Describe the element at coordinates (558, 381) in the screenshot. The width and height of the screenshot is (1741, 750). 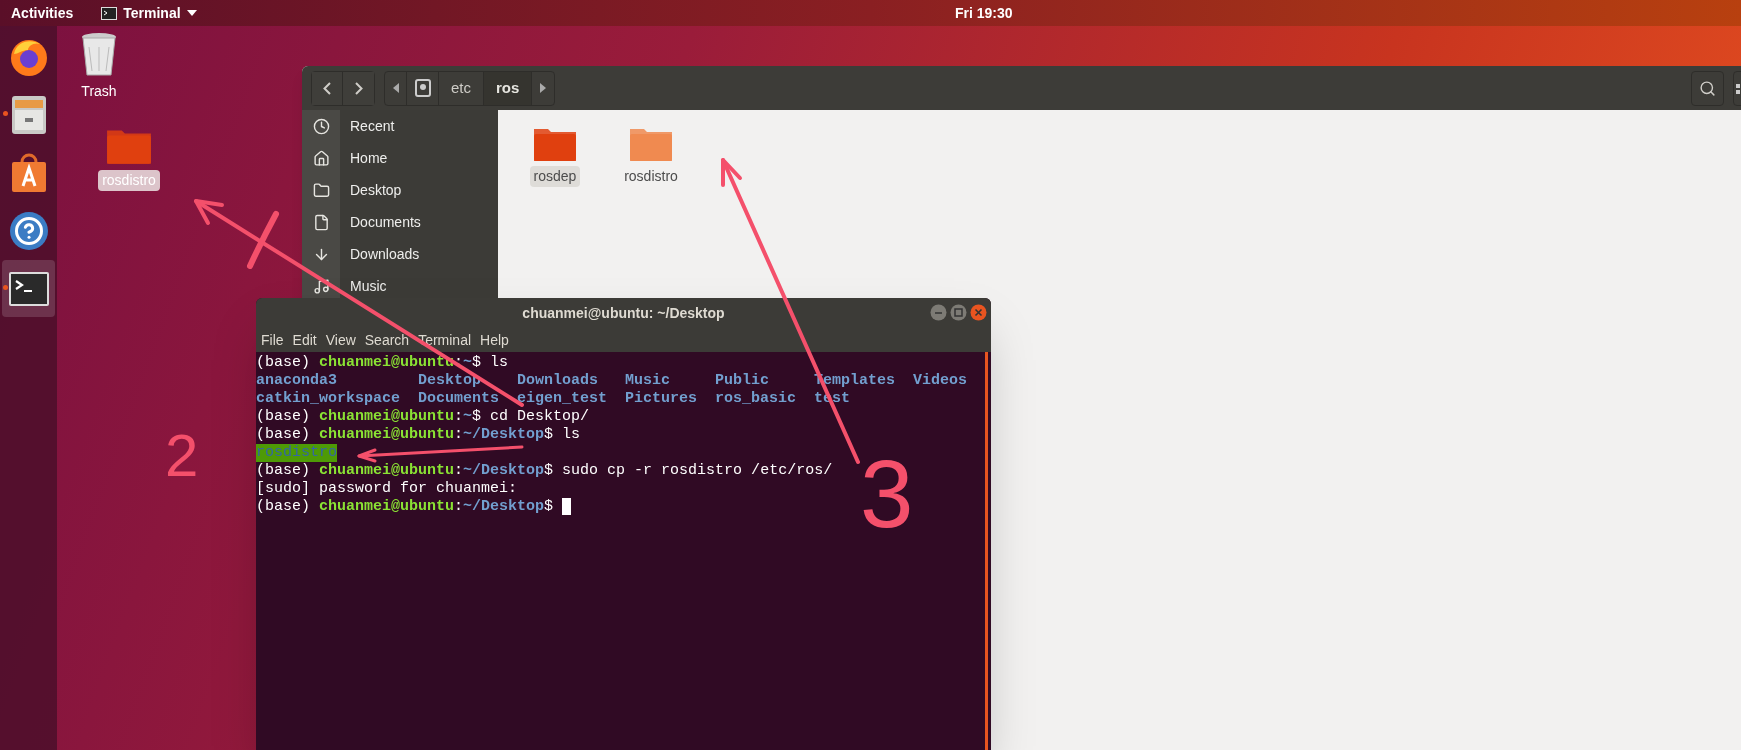
I see `directory-name: Downloads` at that location.